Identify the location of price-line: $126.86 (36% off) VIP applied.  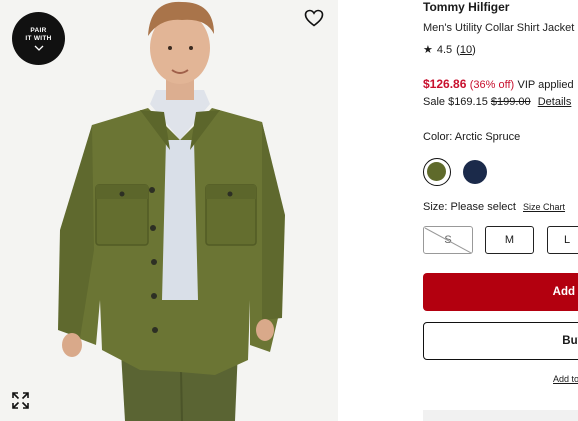
(498, 84).